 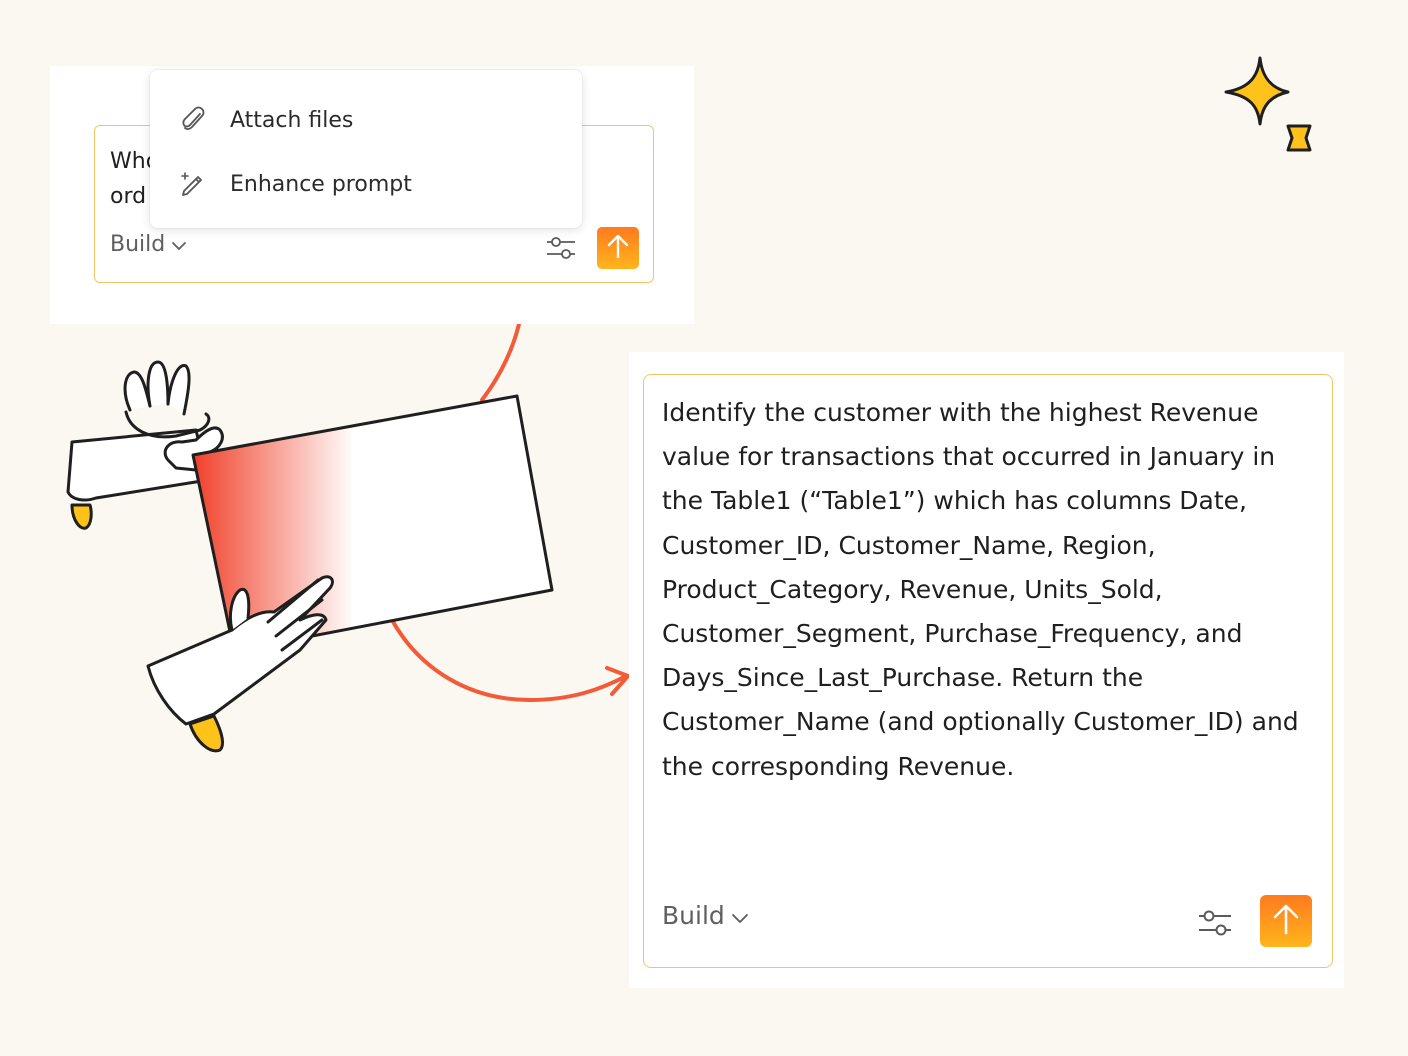 I want to click on paper-card, so click(x=372, y=523).